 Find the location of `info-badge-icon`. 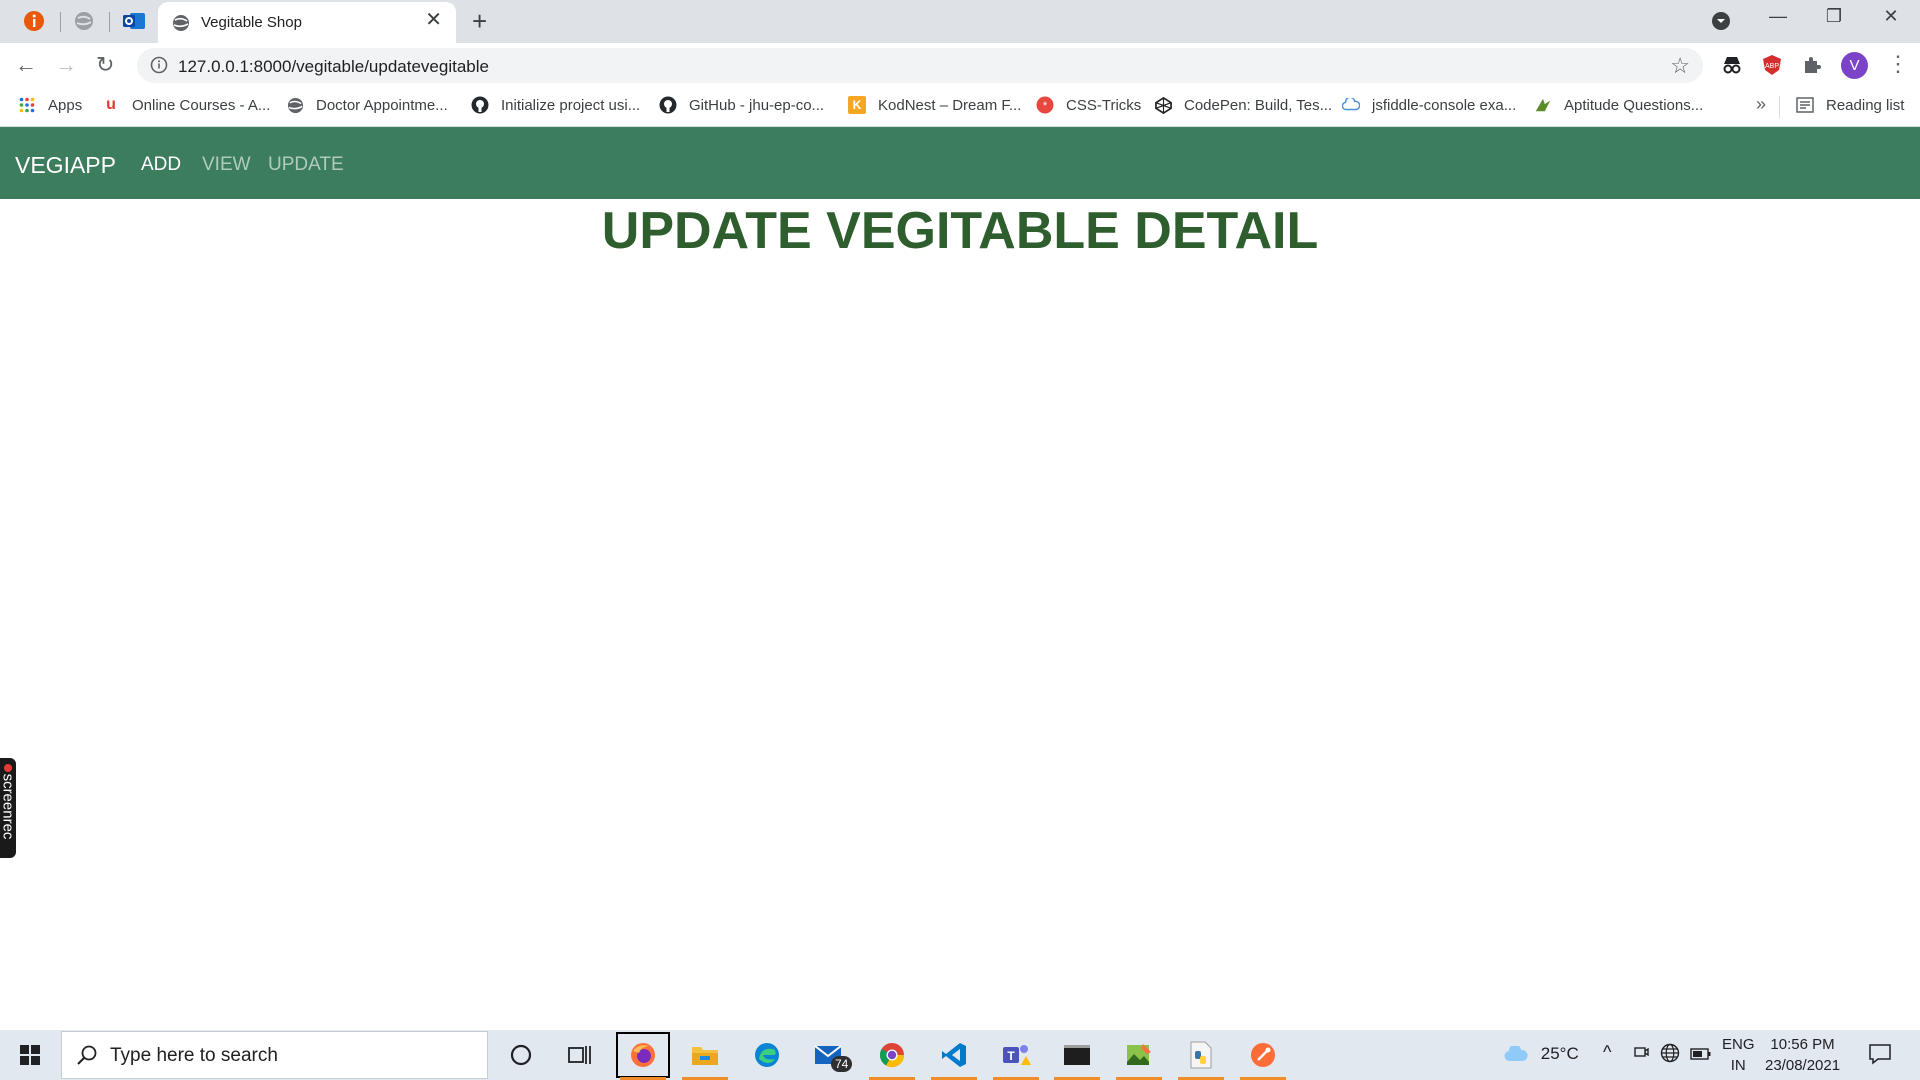

info-badge-icon is located at coordinates (34, 21).